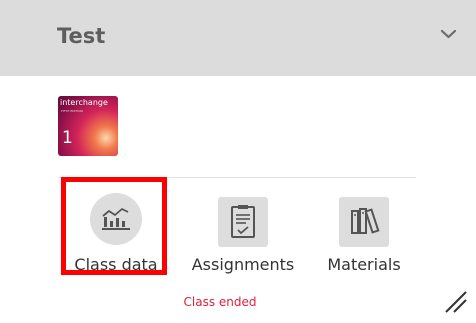  What do you see at coordinates (116, 219) in the screenshot?
I see `bar-chart-icon` at bounding box center [116, 219].